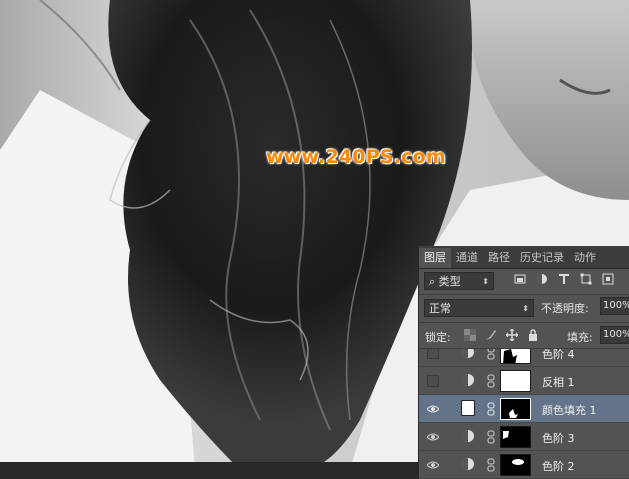  Describe the element at coordinates (438, 337) in the screenshot. I see `lock-label: 锁定:` at that location.